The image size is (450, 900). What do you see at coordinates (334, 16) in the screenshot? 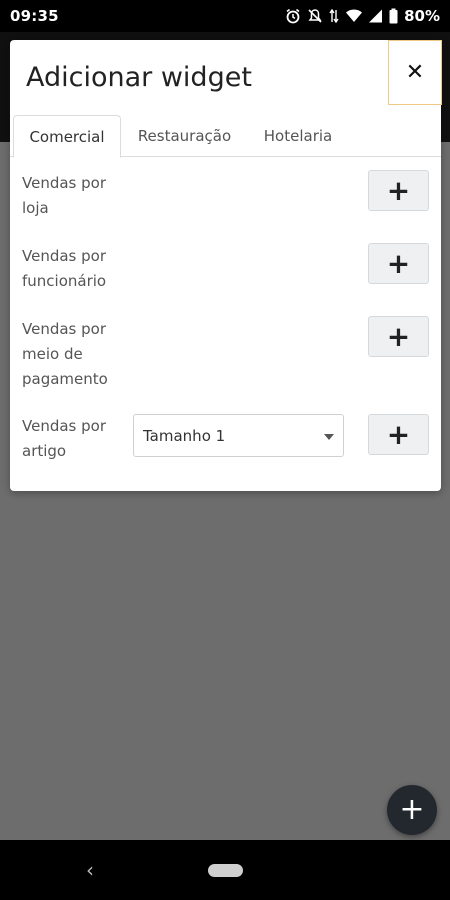
I see `data-arrows-icon` at bounding box center [334, 16].